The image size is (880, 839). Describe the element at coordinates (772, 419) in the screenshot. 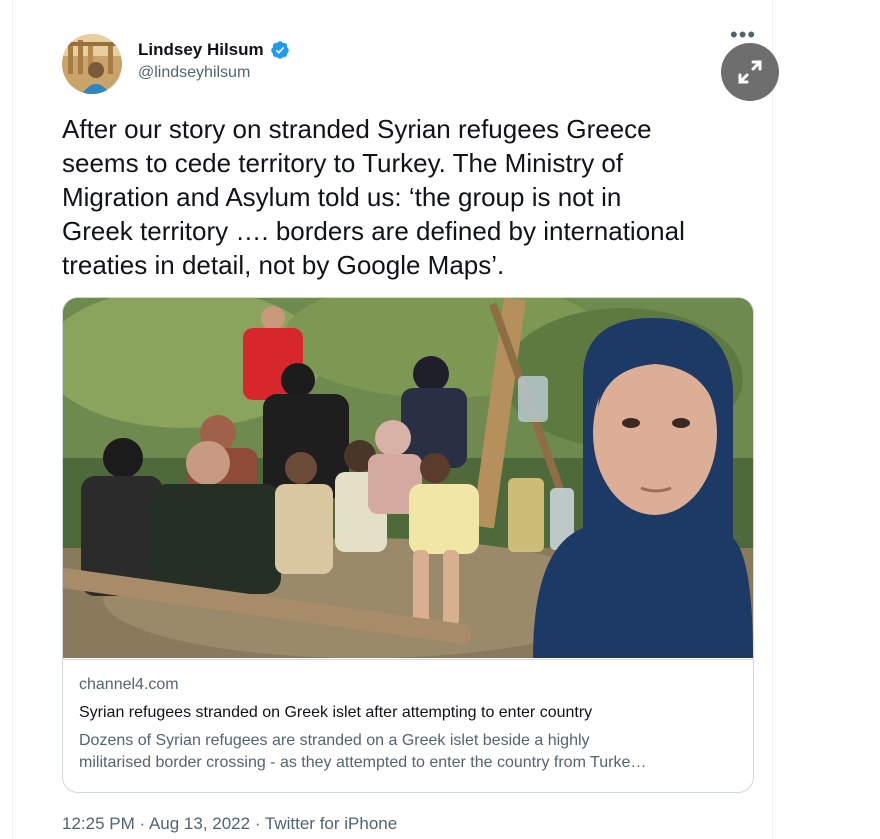

I see `timeline-right-border` at that location.